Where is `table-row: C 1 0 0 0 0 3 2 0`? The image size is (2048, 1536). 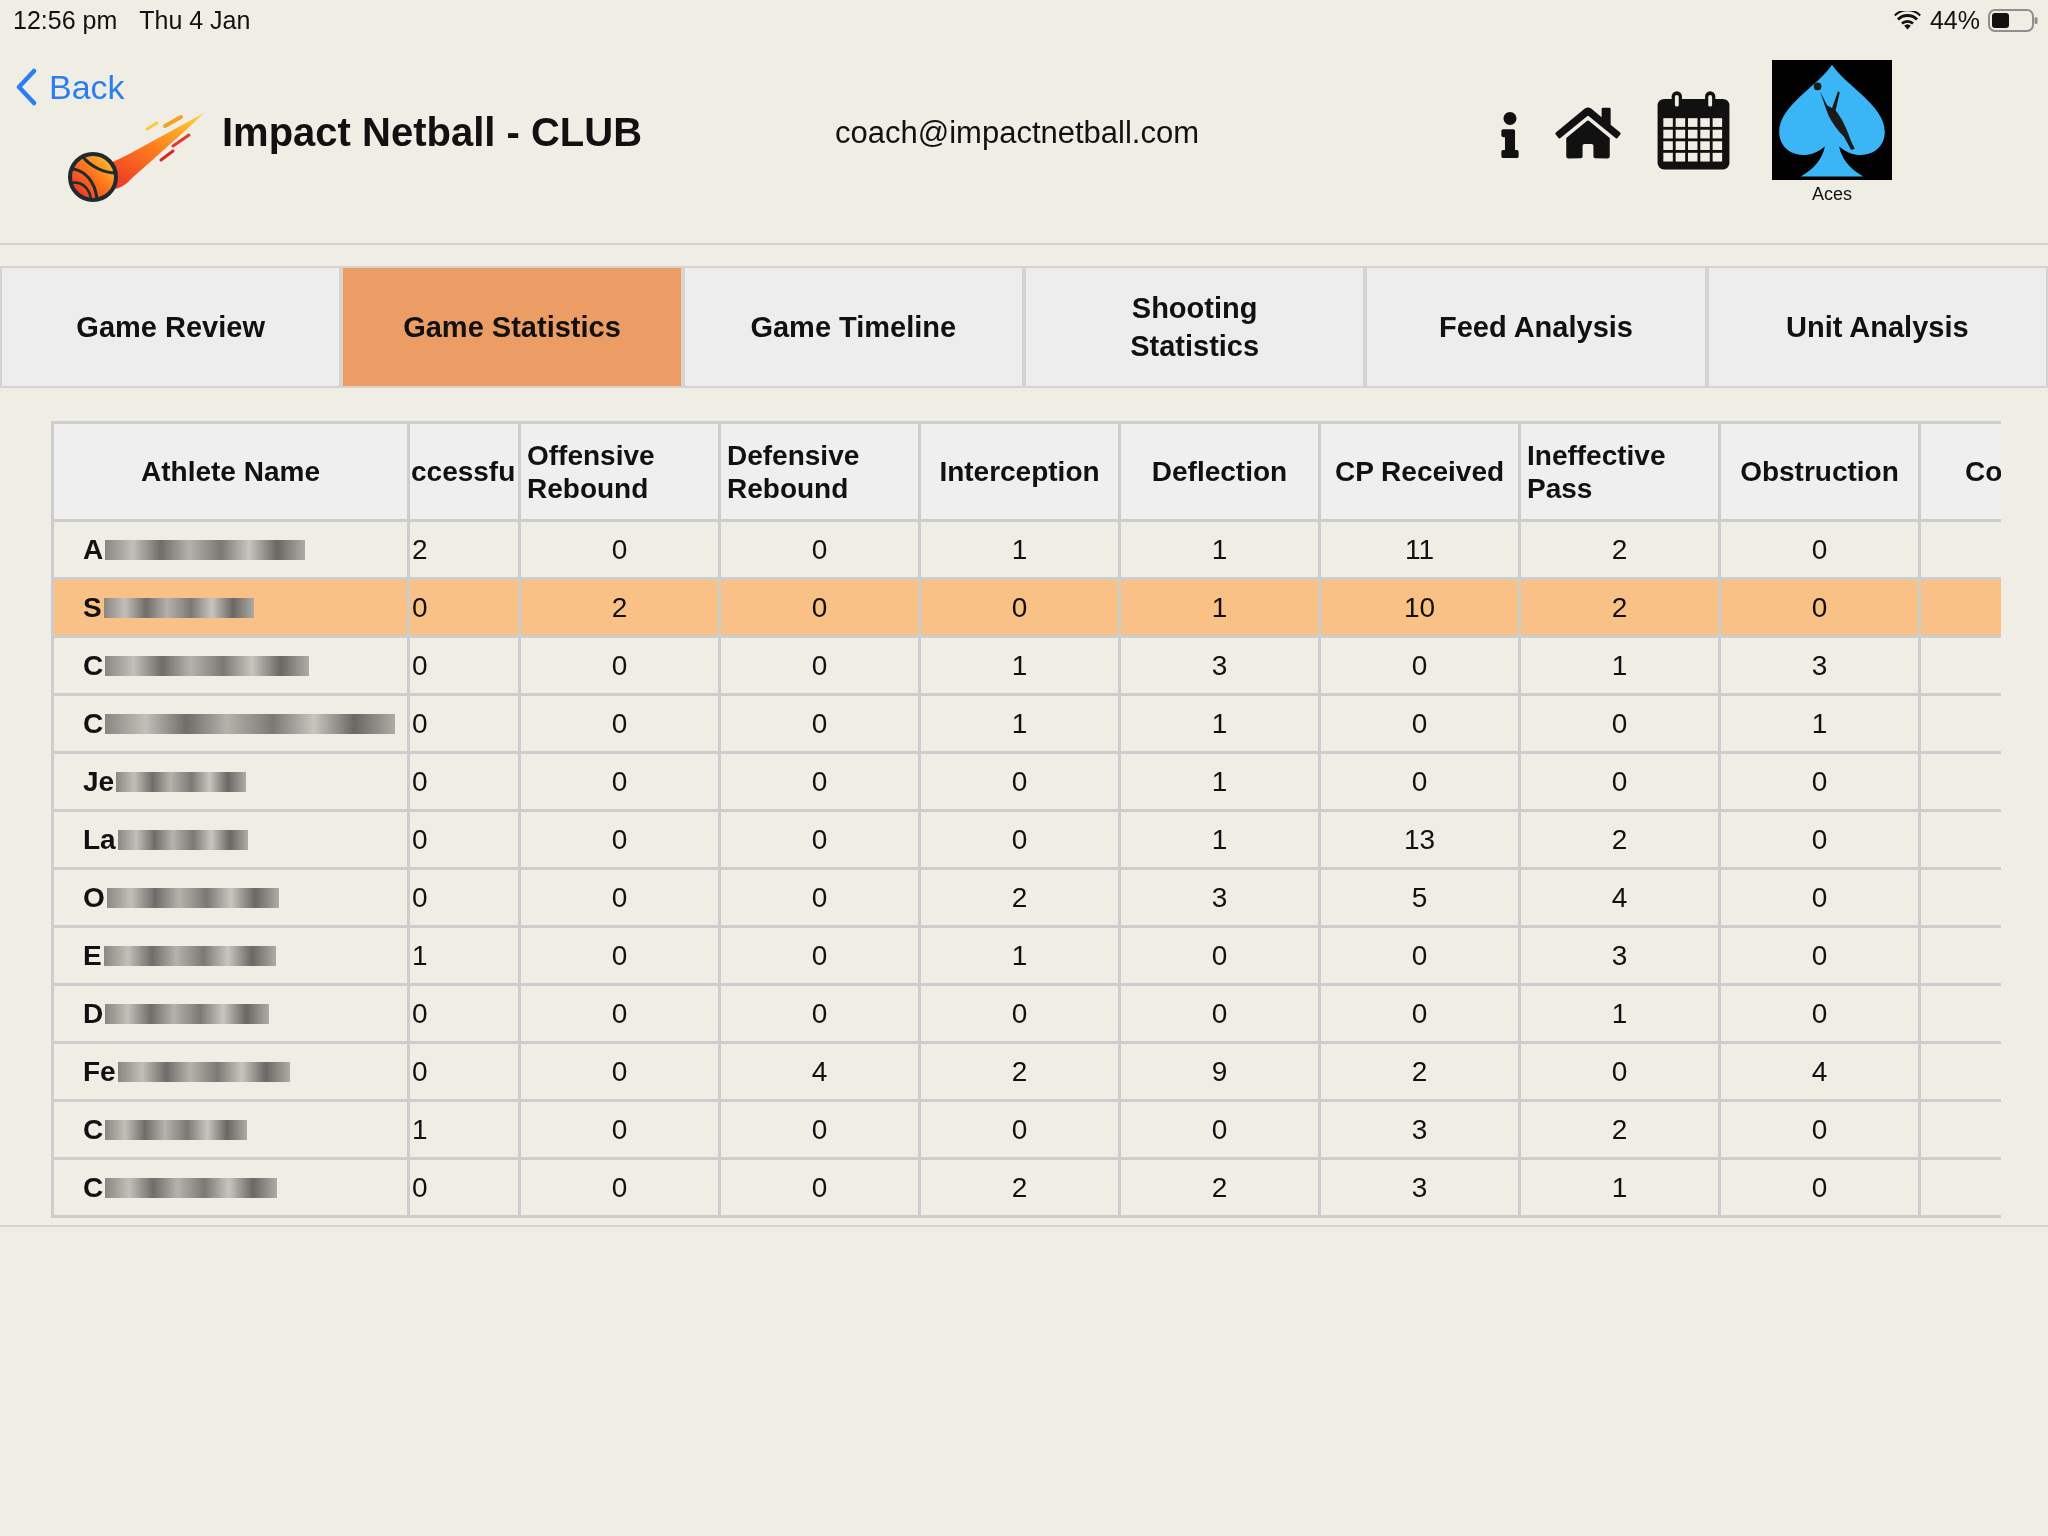
table-row: C 1 0 0 0 0 3 2 0 is located at coordinates (1027, 1131).